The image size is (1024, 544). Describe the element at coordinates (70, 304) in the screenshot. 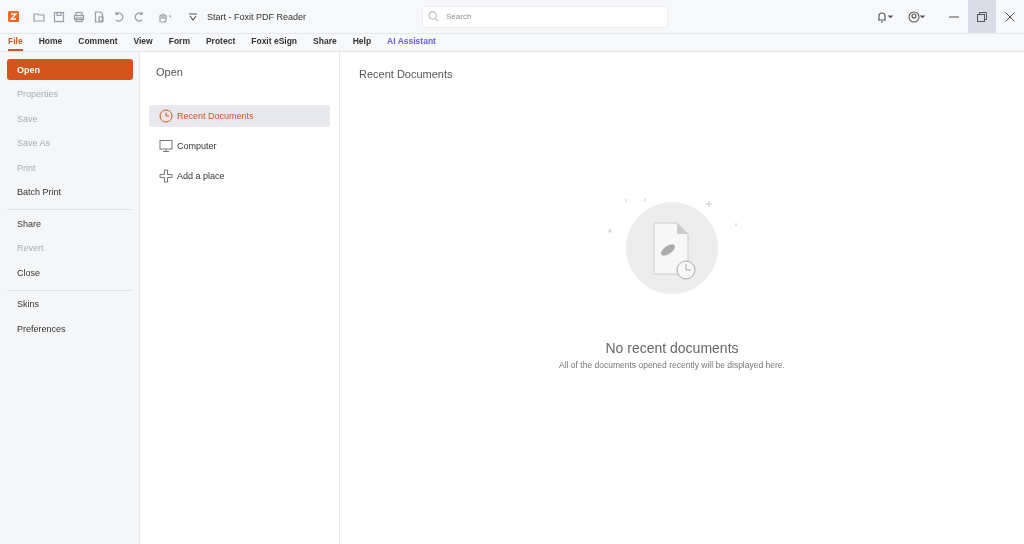

I see `menu-item: Skins` at that location.